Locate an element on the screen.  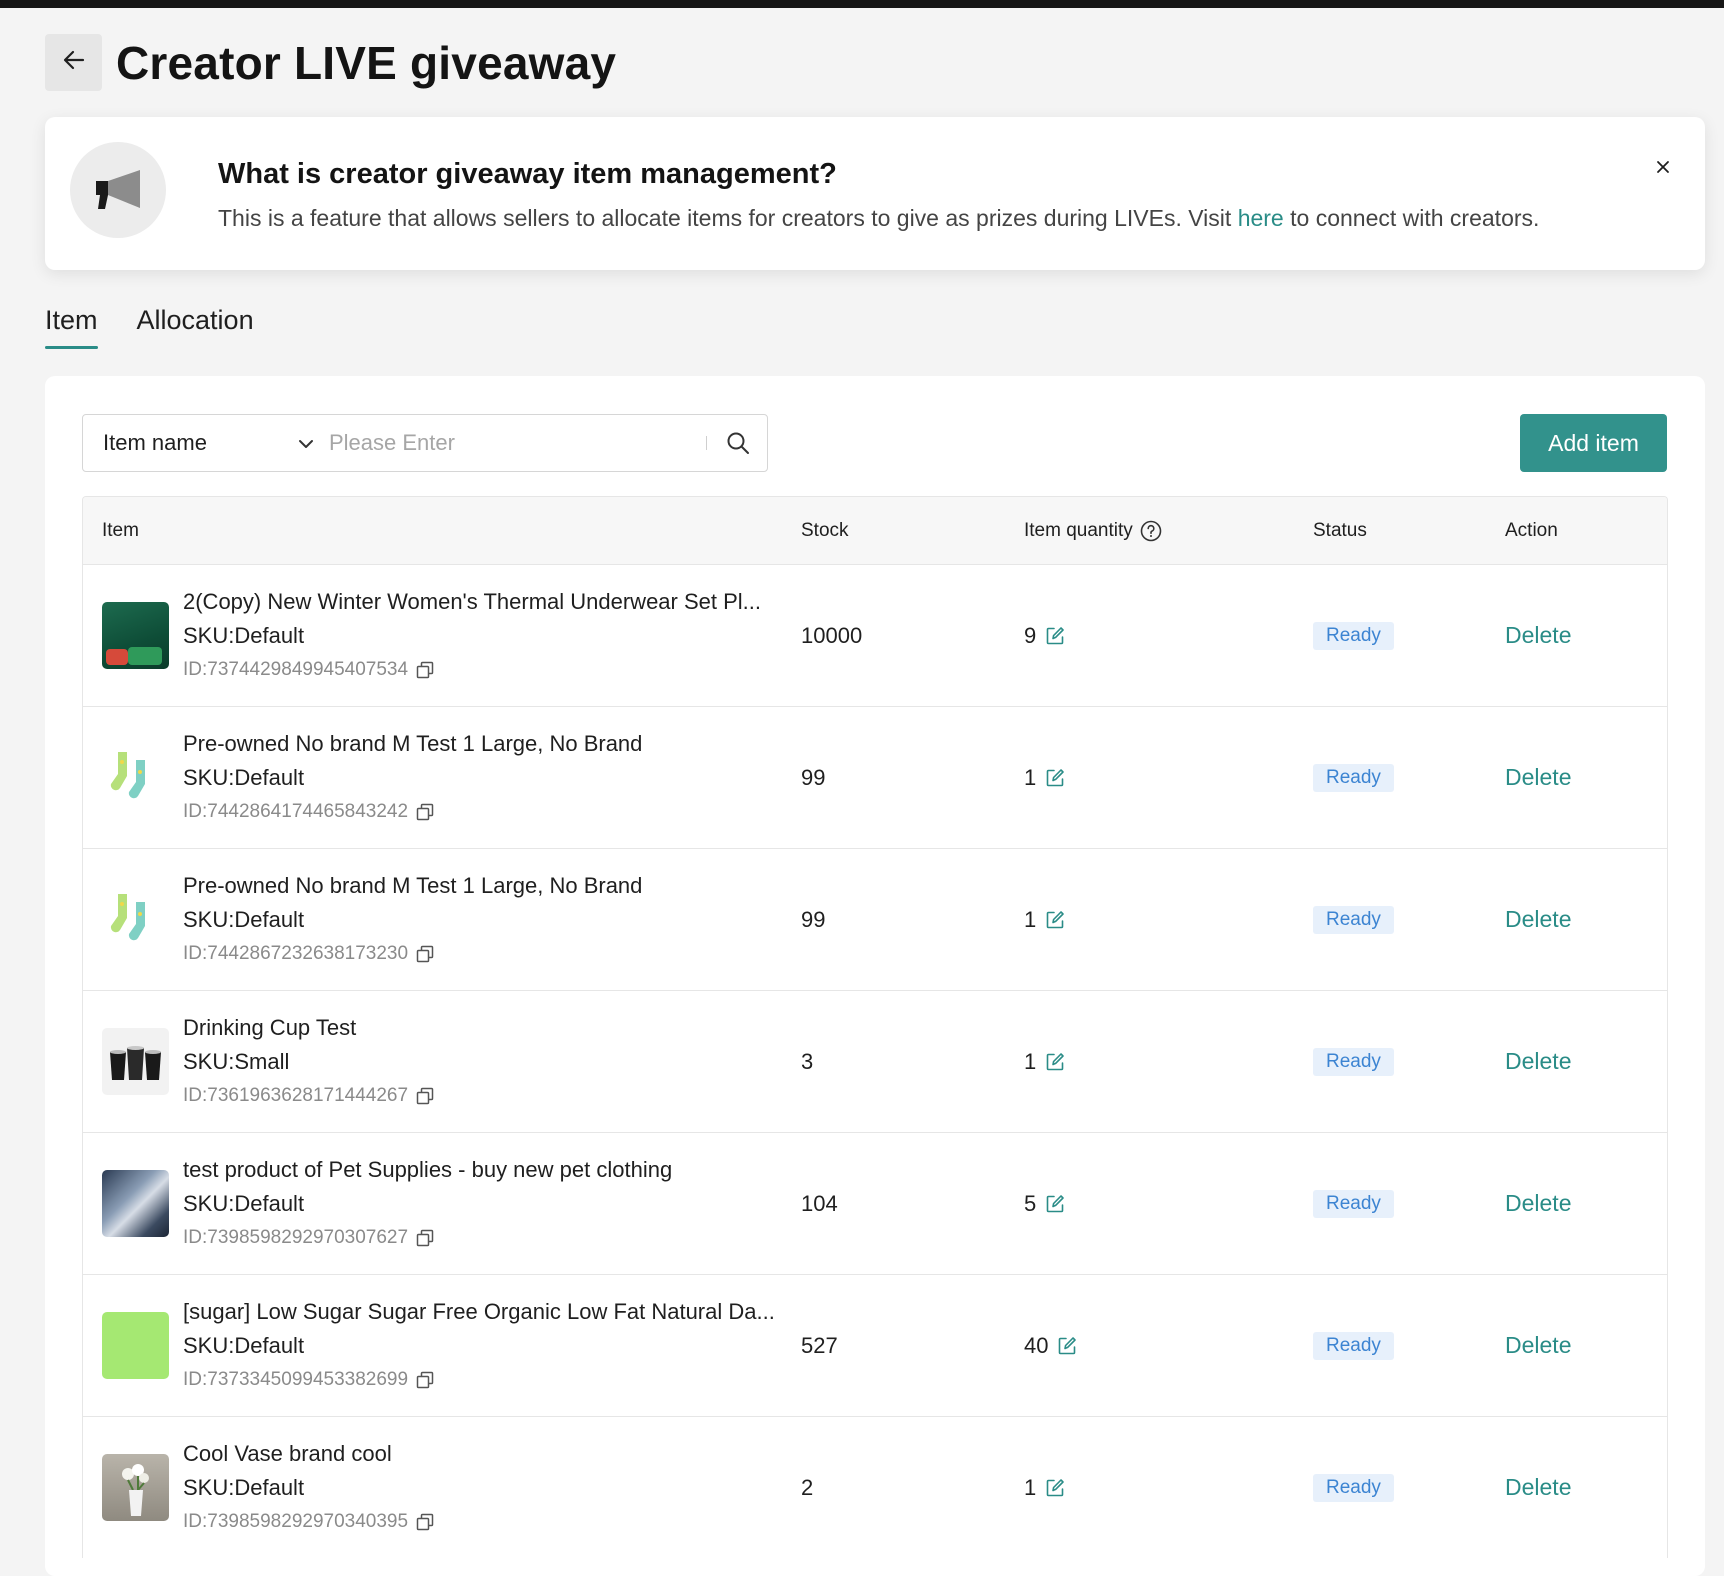
item-name: Cool Vase brand cool is located at coordinates (308, 1454).